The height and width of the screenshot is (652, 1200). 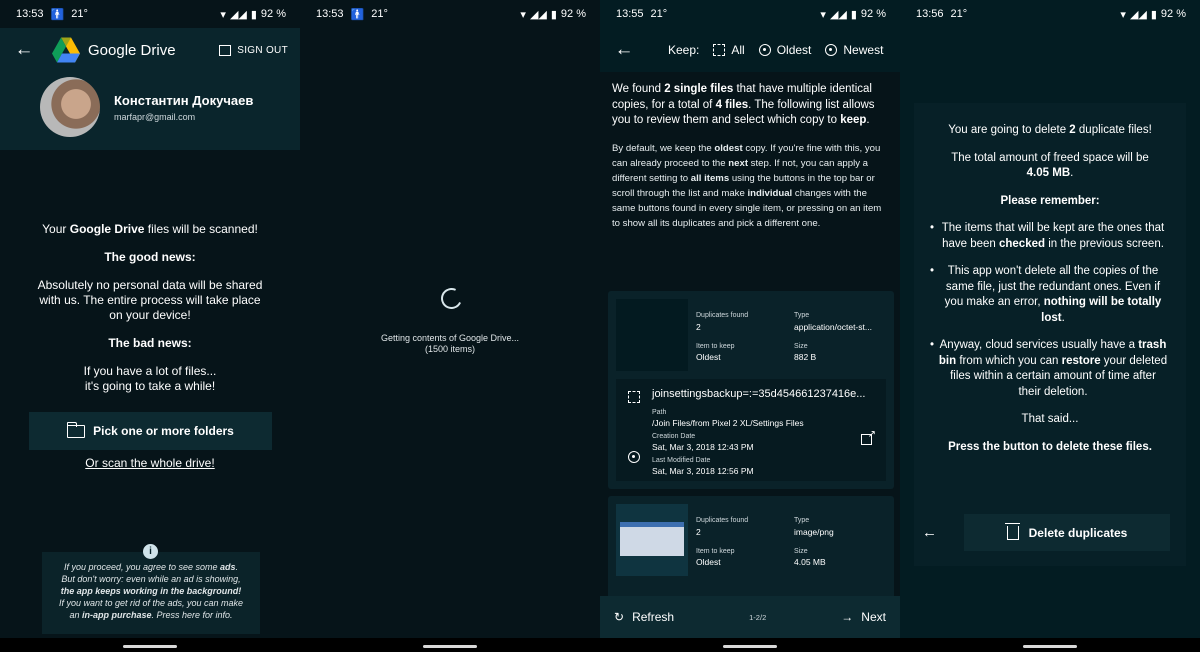 I want to click on scan-intro-a: Your, so click(x=56, y=229).